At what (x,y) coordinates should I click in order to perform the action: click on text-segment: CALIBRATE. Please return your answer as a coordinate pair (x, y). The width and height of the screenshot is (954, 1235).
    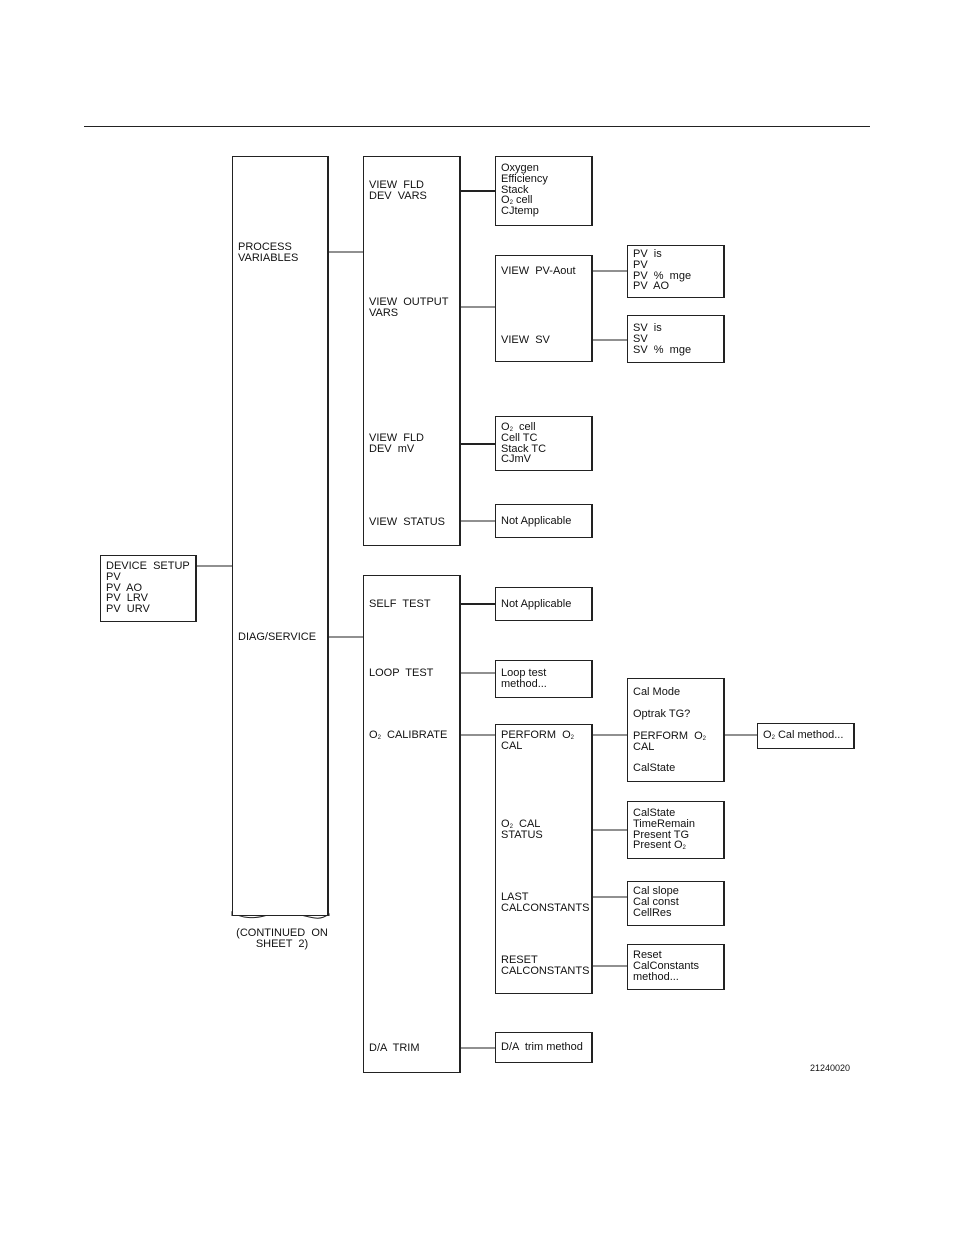
    Looking at the image, I should click on (414, 735).